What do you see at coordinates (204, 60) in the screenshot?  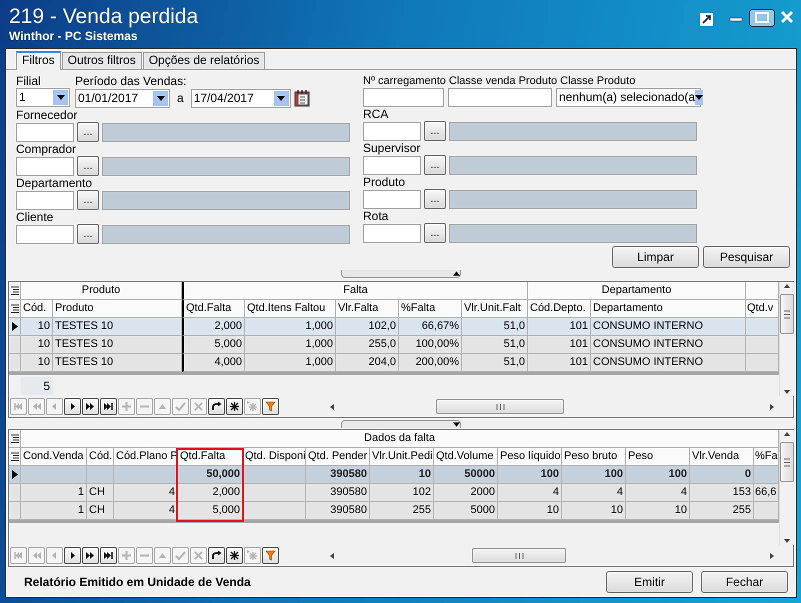 I see `tab: Opções de relatórios` at bounding box center [204, 60].